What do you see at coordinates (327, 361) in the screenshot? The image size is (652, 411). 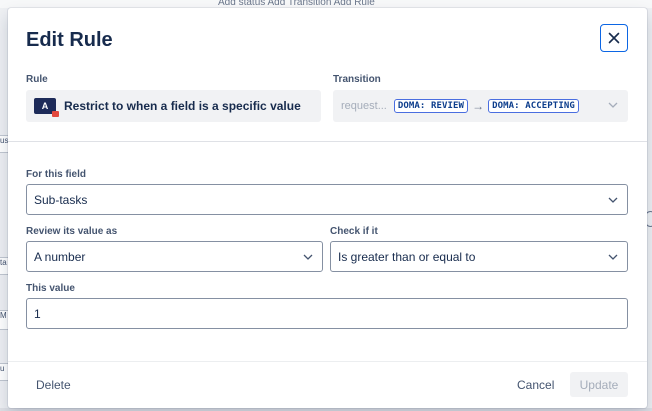 I see `footer-divider` at bounding box center [327, 361].